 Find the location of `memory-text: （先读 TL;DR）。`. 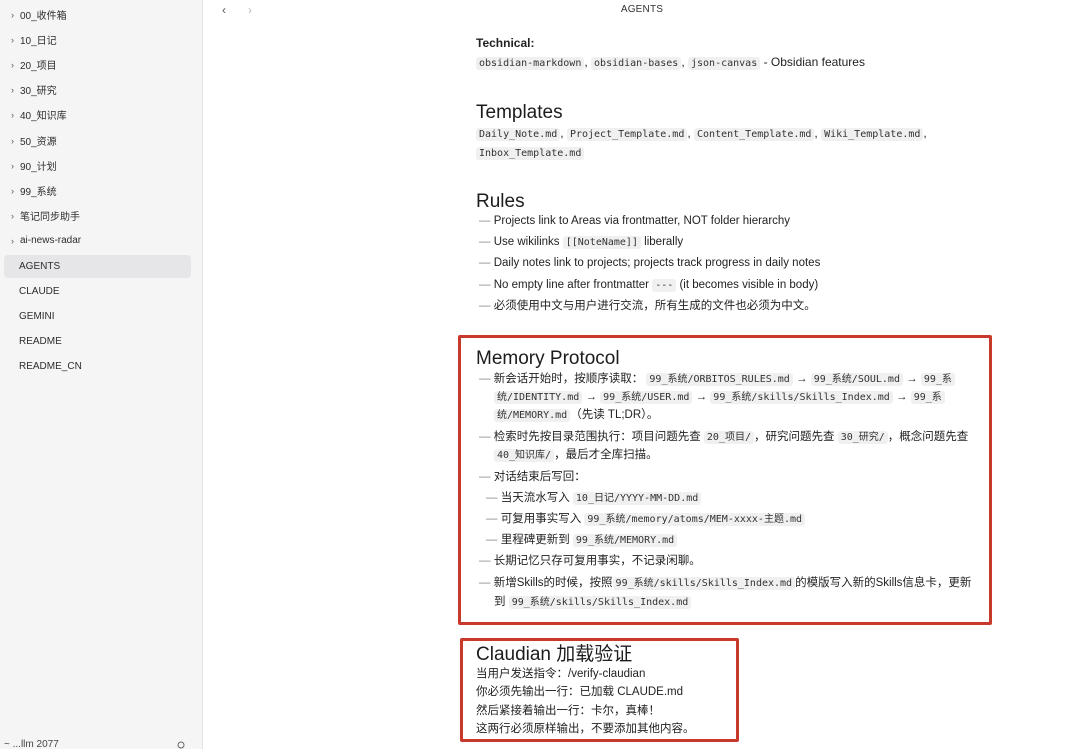

memory-text: （先读 TL;DR）。 is located at coordinates (614, 415).